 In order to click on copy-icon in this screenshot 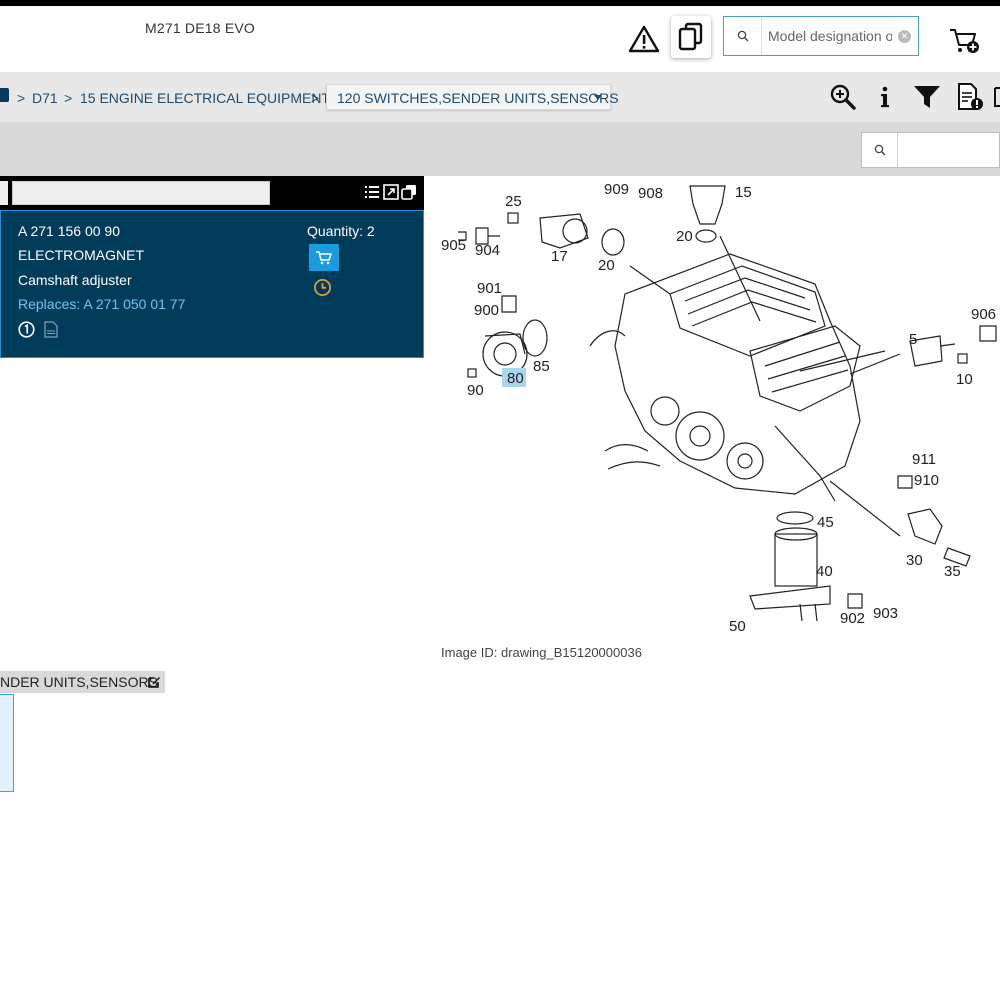, I will do `click(690, 36)`.